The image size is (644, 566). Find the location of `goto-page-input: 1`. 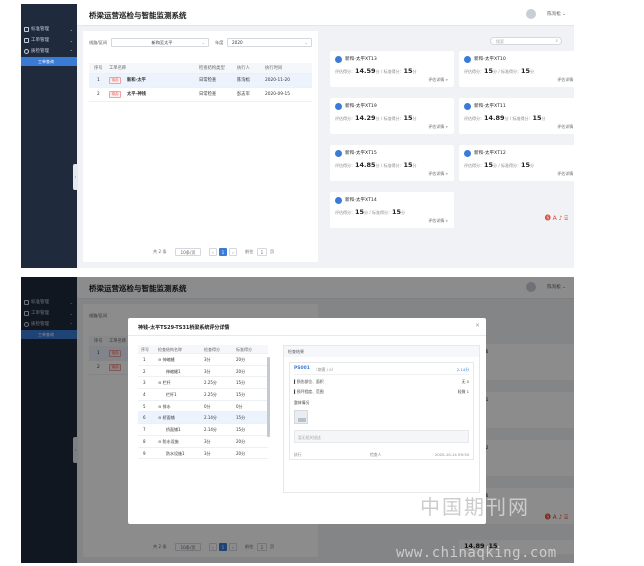

goto-page-input: 1 is located at coordinates (262, 252).